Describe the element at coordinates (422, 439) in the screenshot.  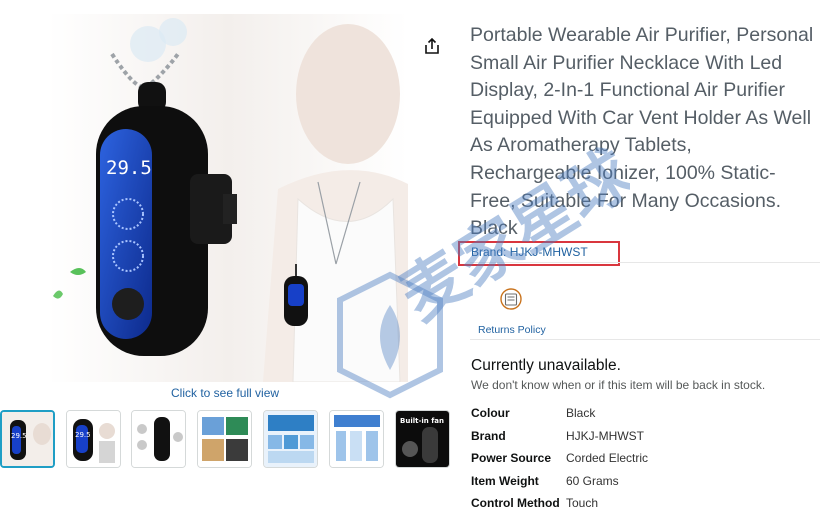
I see `thumbnail-7: Built-in fan` at that location.